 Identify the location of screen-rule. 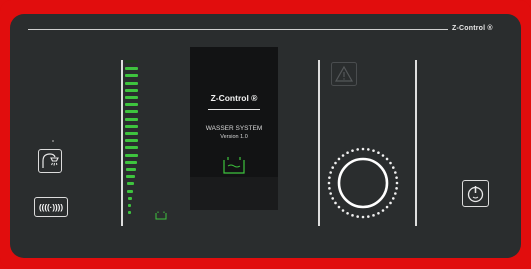
(234, 109).